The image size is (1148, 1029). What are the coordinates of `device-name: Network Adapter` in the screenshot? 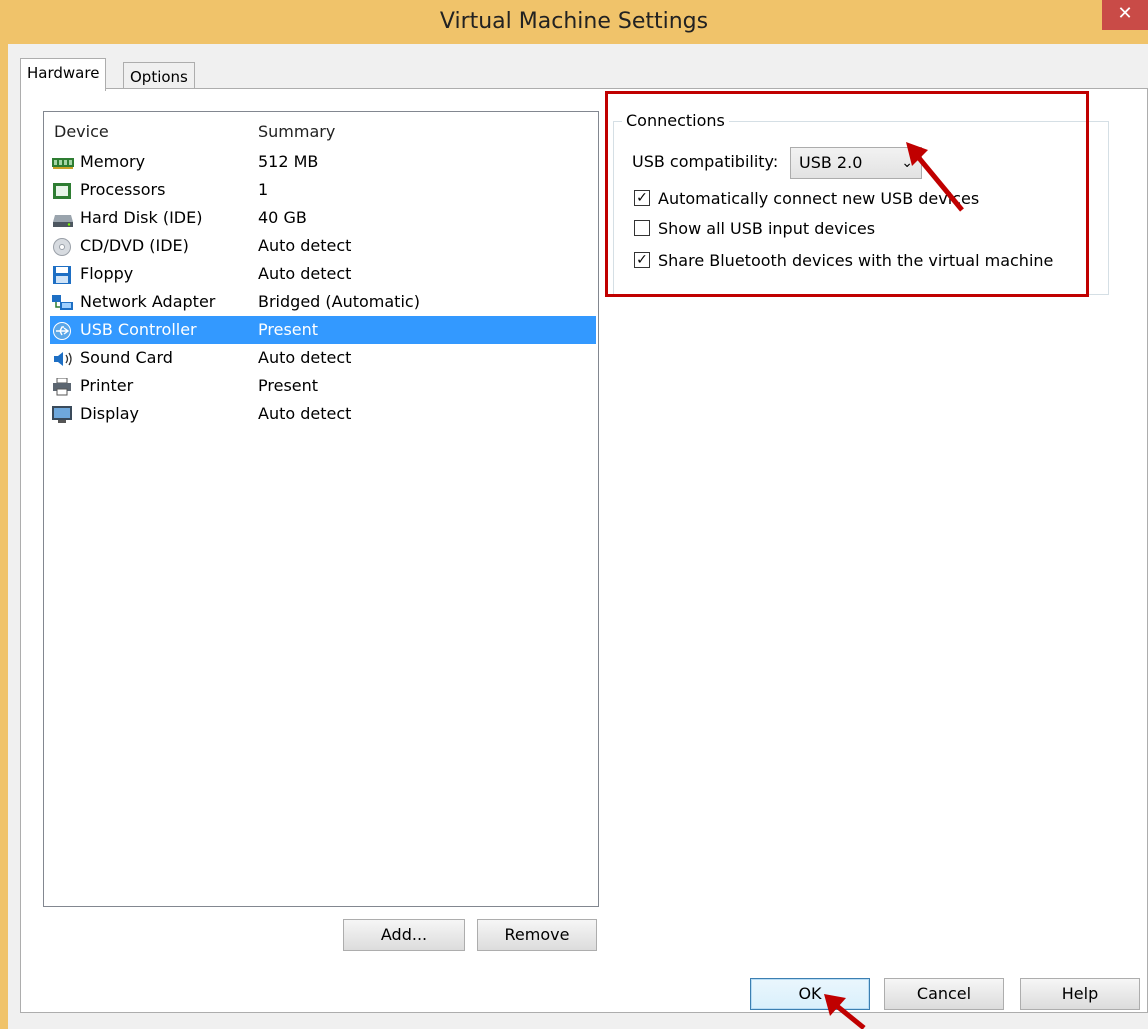 It's located at (148, 301).